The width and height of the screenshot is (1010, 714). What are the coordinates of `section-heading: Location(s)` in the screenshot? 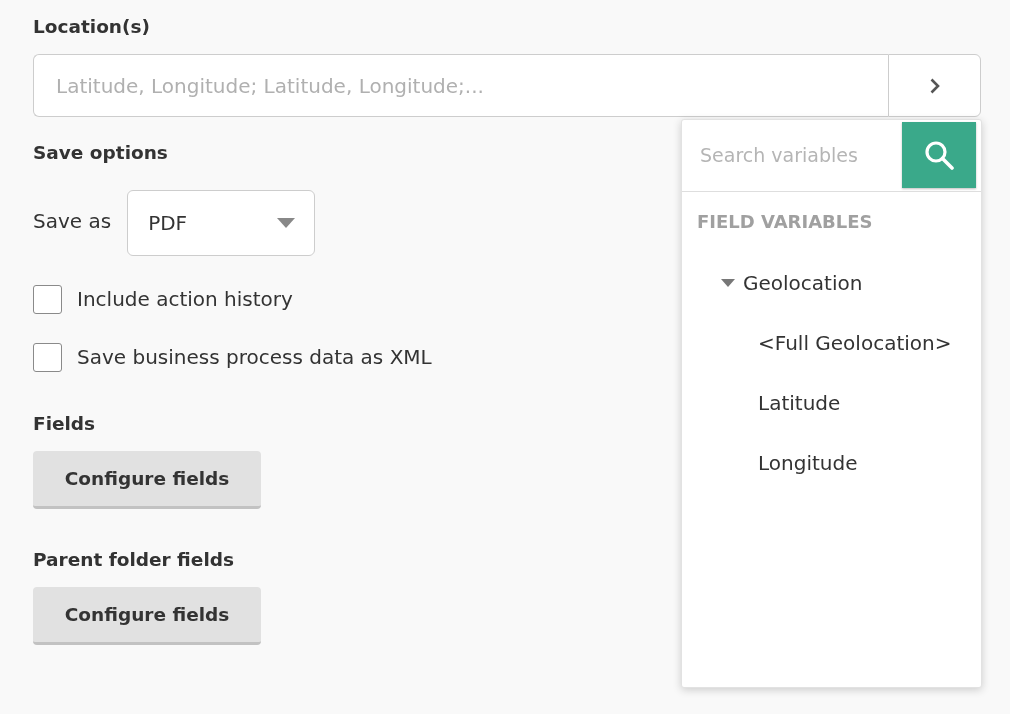 It's located at (91, 27).